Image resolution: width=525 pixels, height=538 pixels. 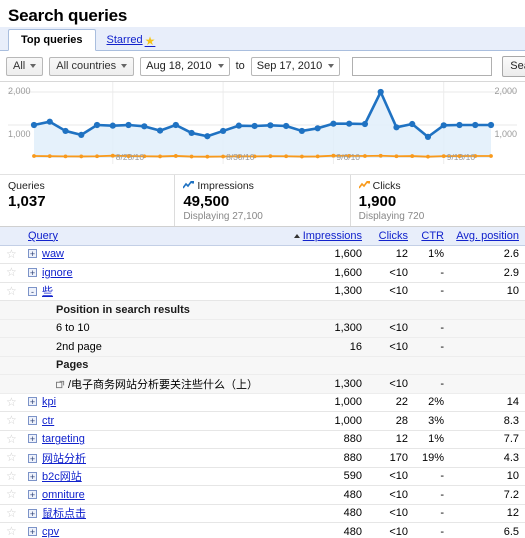 I want to click on col-query: Query, so click(x=152, y=236).